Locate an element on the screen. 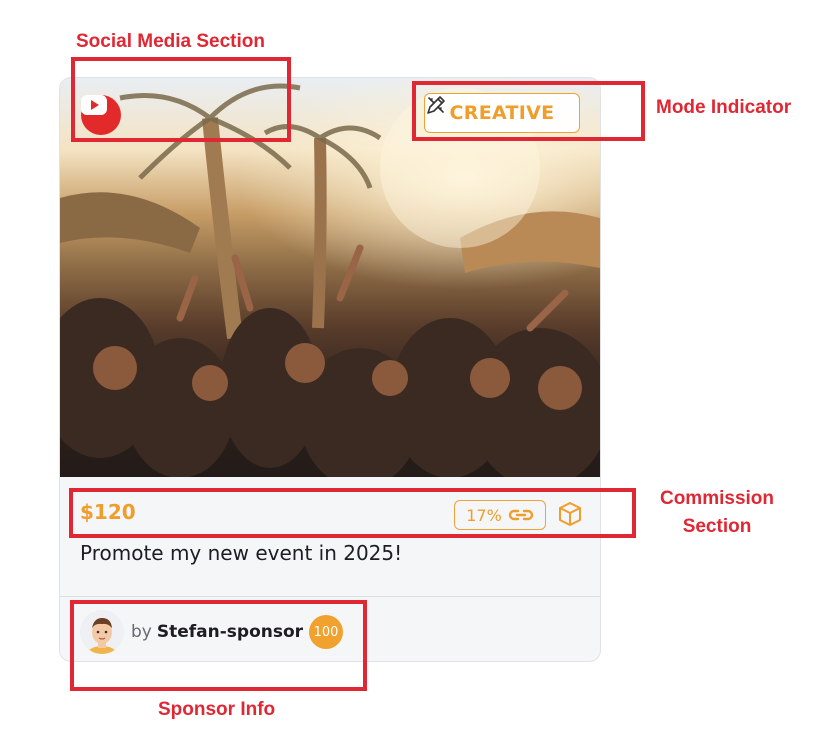 The width and height of the screenshot is (825, 751). card-divider is located at coordinates (330, 596).